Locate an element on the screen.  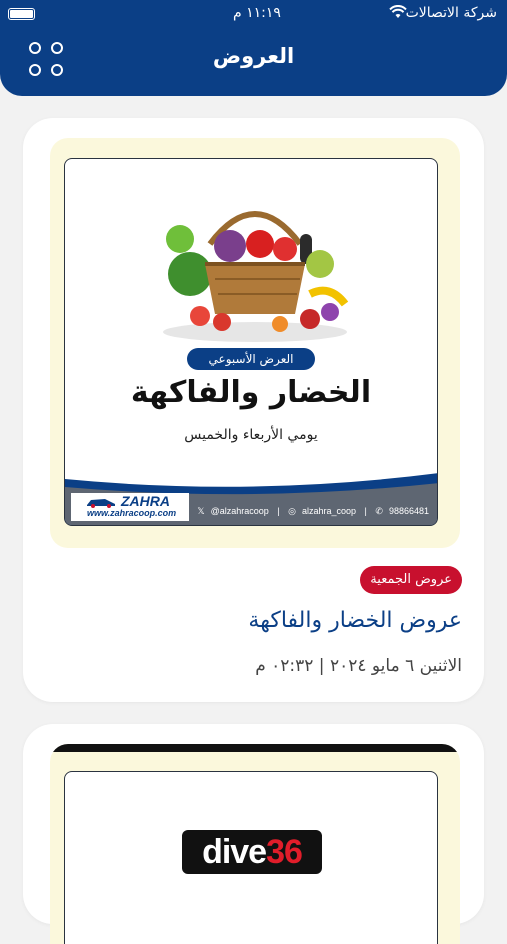
poster-frame: dive36 is located at coordinates (251, 857).